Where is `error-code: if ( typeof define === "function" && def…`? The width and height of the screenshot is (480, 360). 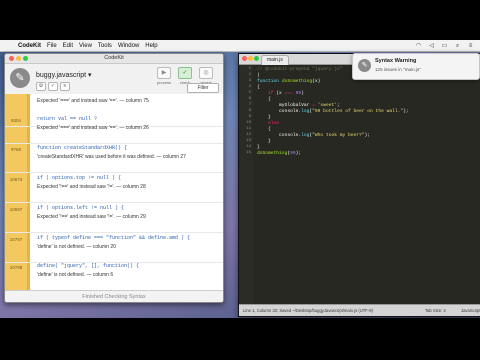
error-code: if ( typeof define === "function" && def… is located at coordinates (114, 238).